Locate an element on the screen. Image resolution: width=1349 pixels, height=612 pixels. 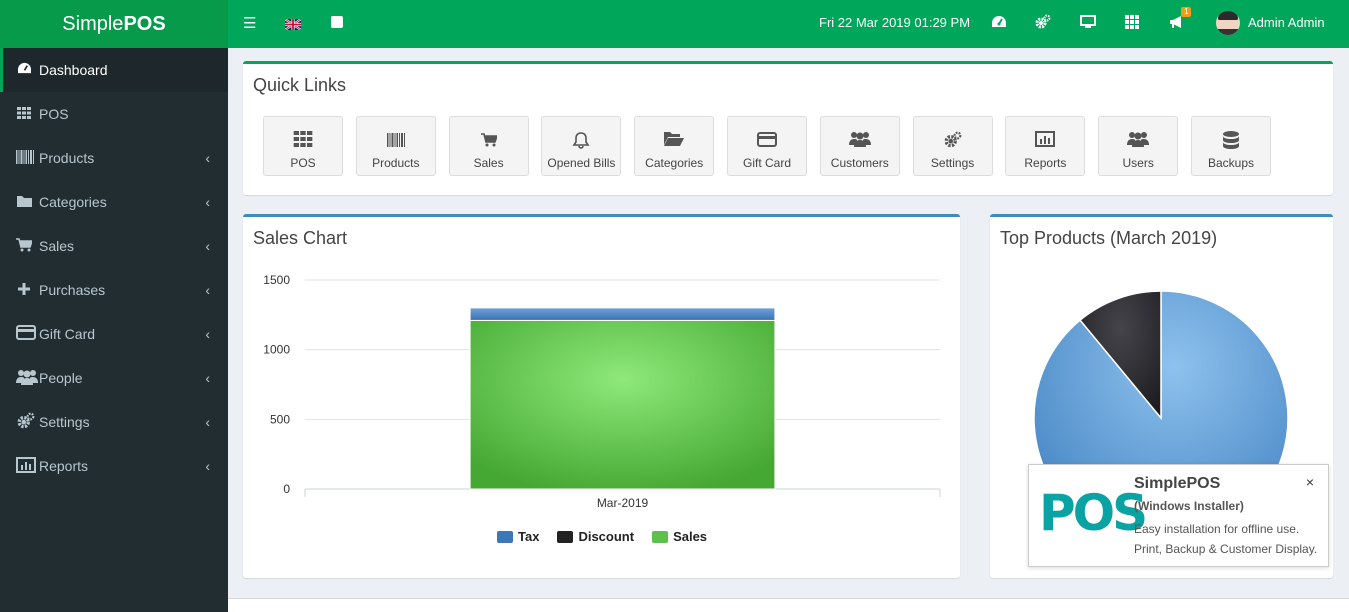
legend-item-tax: Tax is located at coordinates (518, 536).